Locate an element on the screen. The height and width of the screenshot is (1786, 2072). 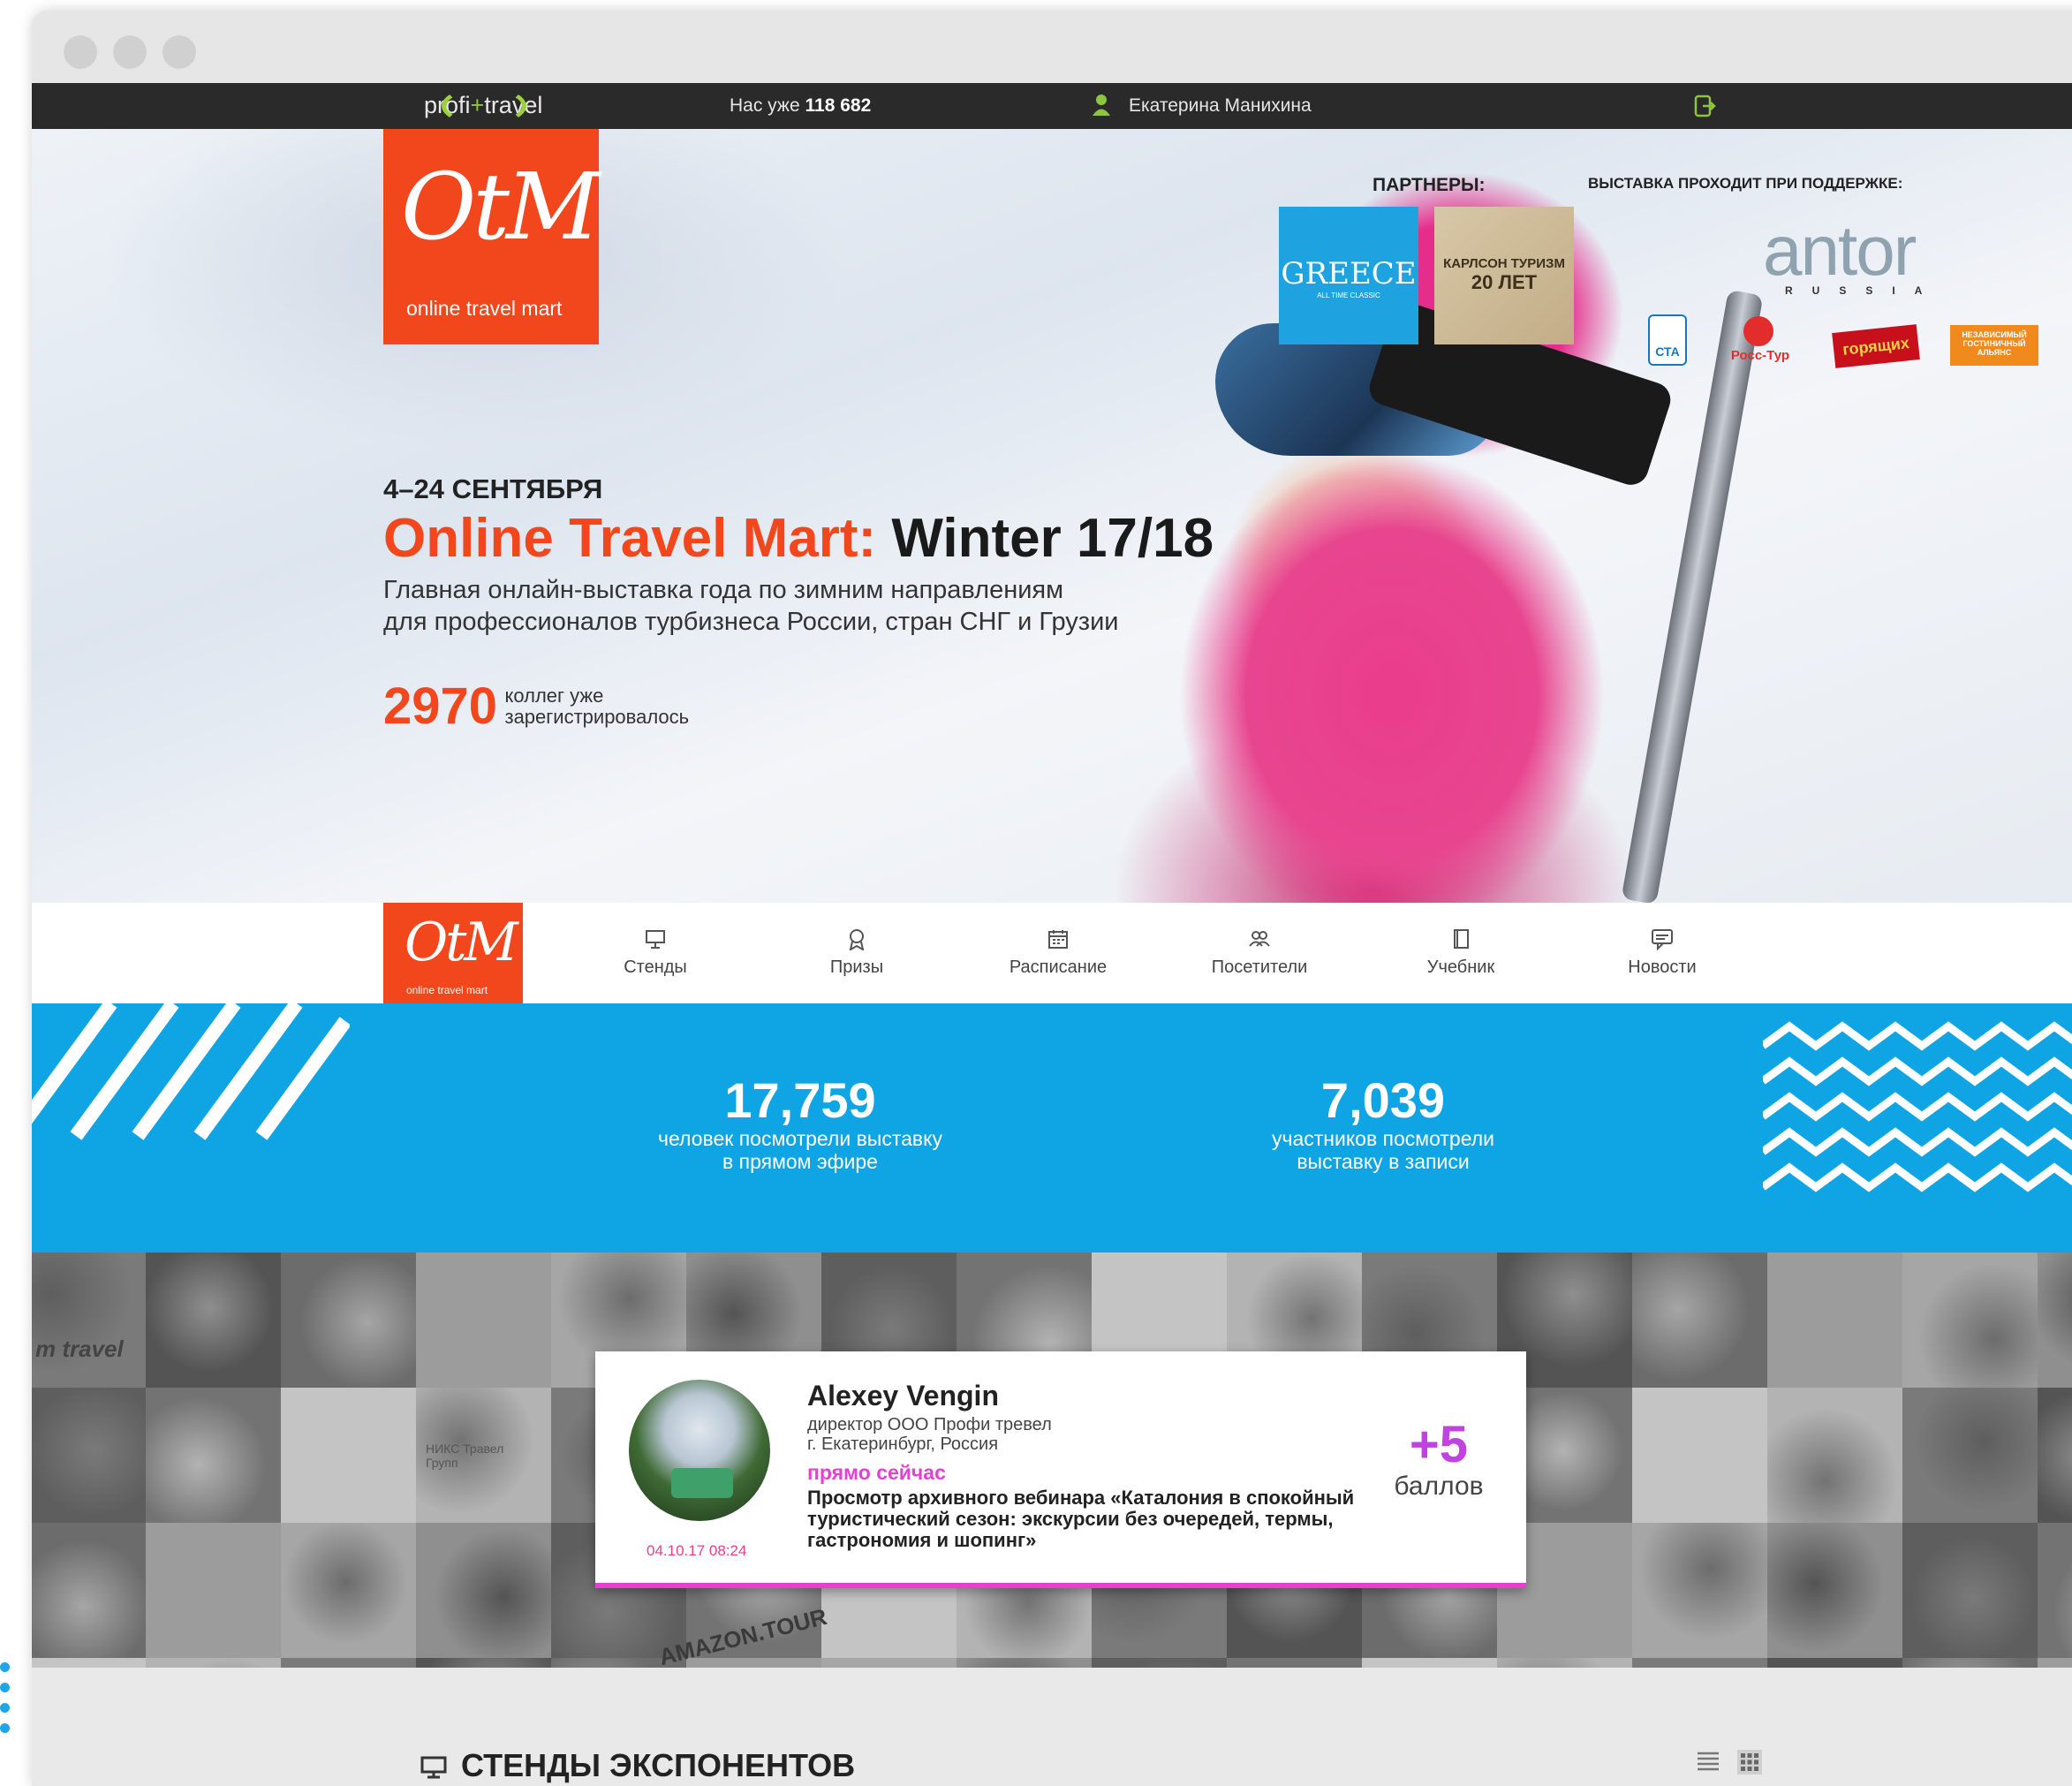
nav-item-schedule: Расписание is located at coordinates (1058, 952).